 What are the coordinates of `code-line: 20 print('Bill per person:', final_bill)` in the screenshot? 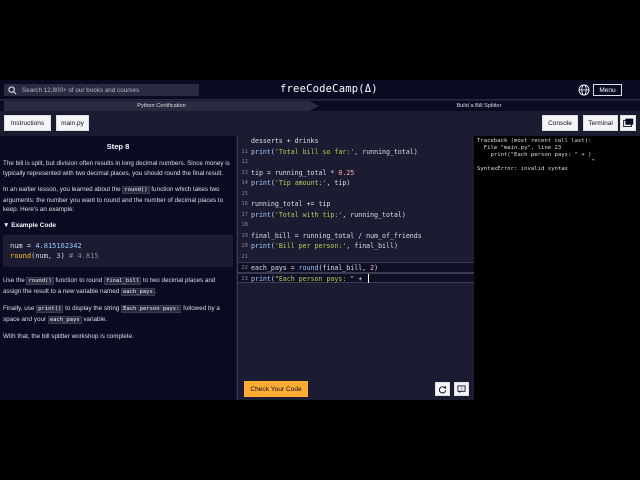 It's located at (356, 246).